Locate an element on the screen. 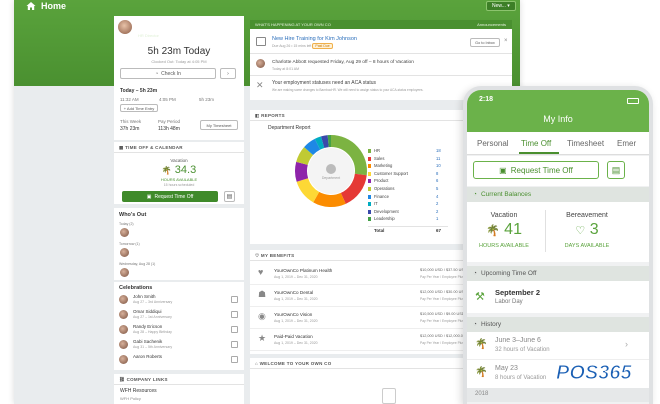 This screenshot has width=660, height=404. my-timesheet-button: My Timesheet is located at coordinates (219, 125).